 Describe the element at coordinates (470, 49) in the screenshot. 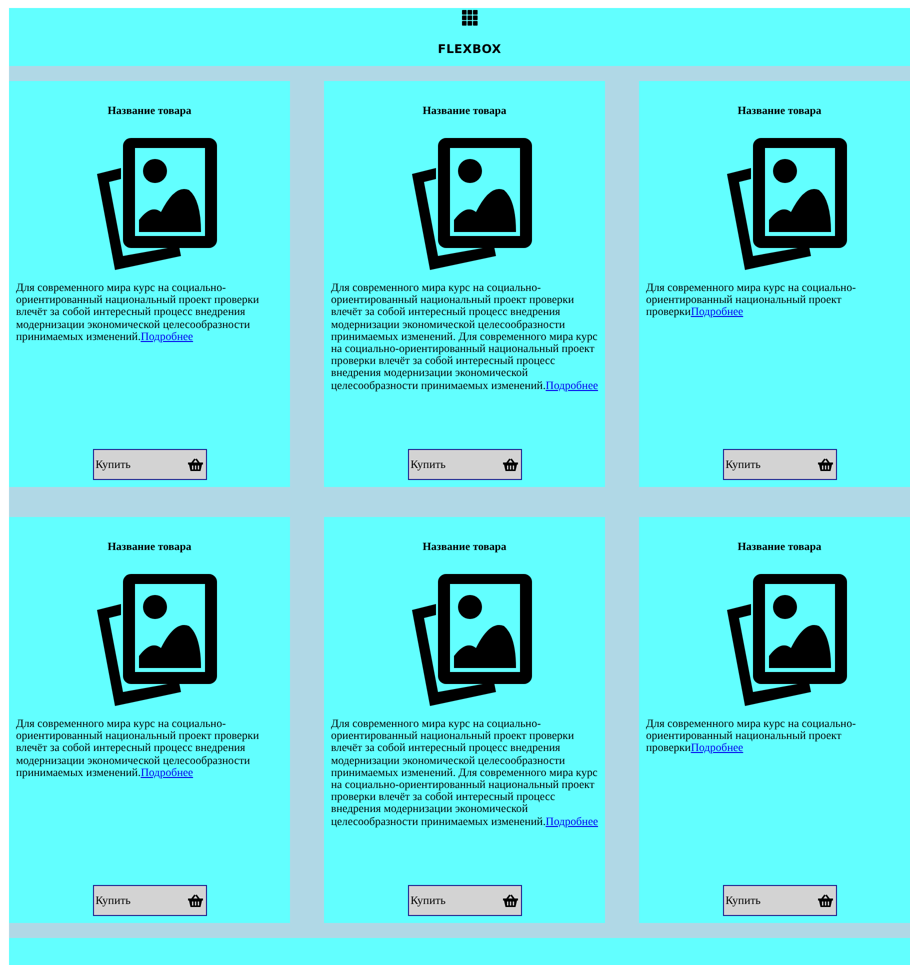

I see `page-title: FLEXBOX` at that location.